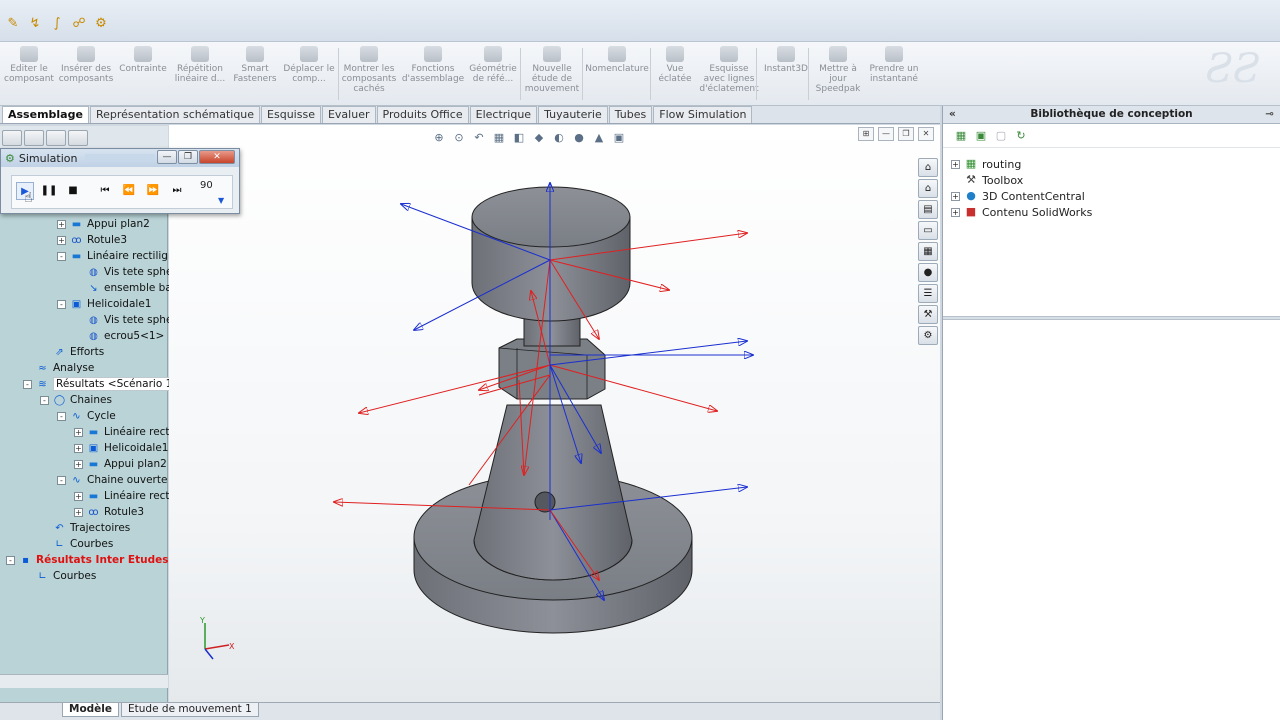  Describe the element at coordinates (961, 136) in the screenshot. I see `add-location-icon: ▦` at that location.